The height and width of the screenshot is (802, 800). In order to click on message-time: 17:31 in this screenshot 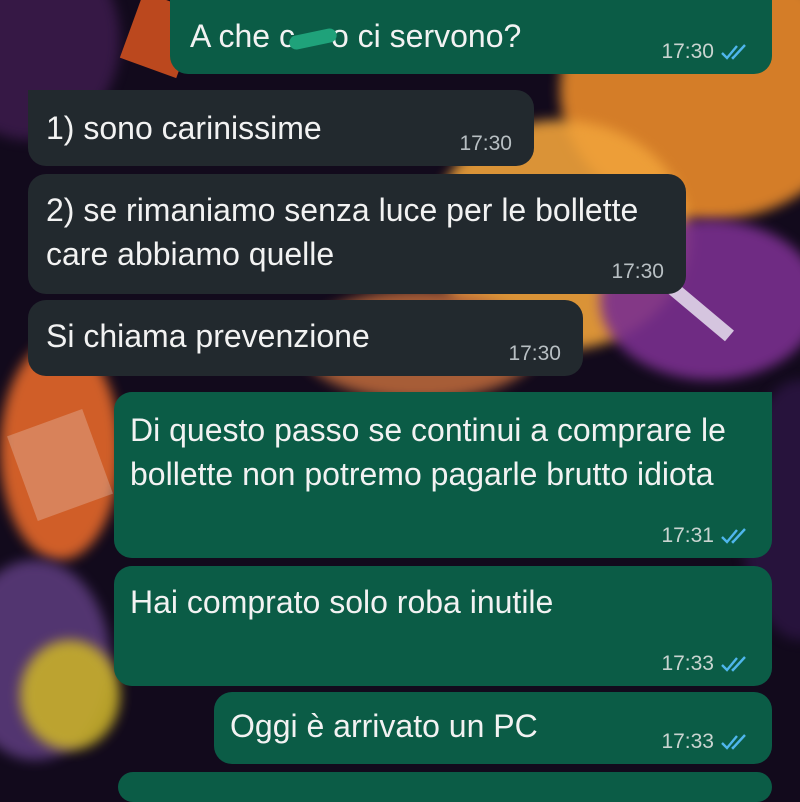, I will do `click(687, 535)`.